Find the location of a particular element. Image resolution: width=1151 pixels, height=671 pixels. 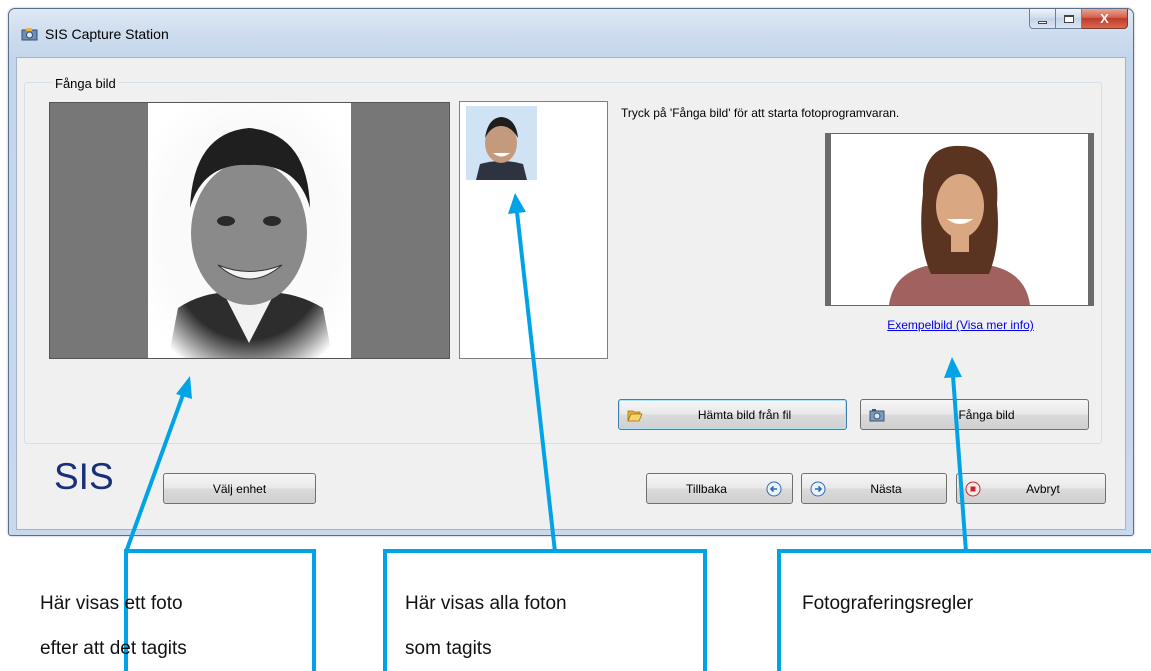

arrow-right-circle-icon is located at coordinates (818, 488).